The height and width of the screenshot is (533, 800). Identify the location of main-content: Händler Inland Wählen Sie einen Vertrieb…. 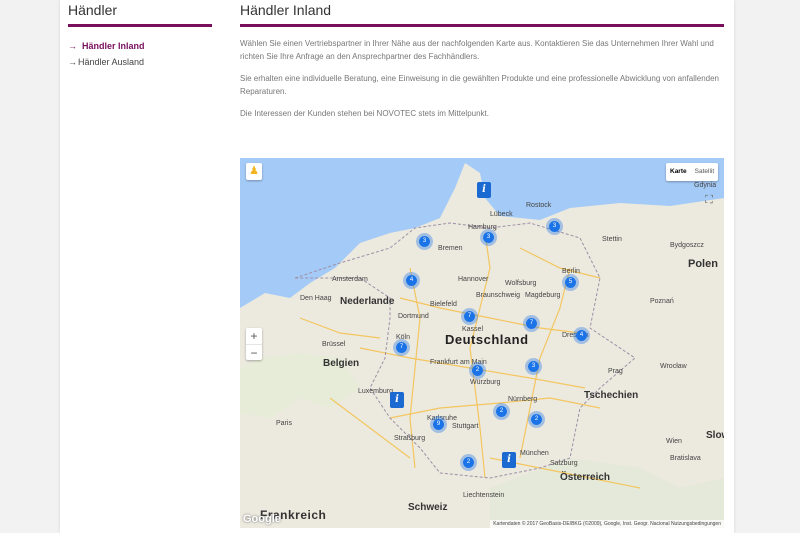
(482, 60).